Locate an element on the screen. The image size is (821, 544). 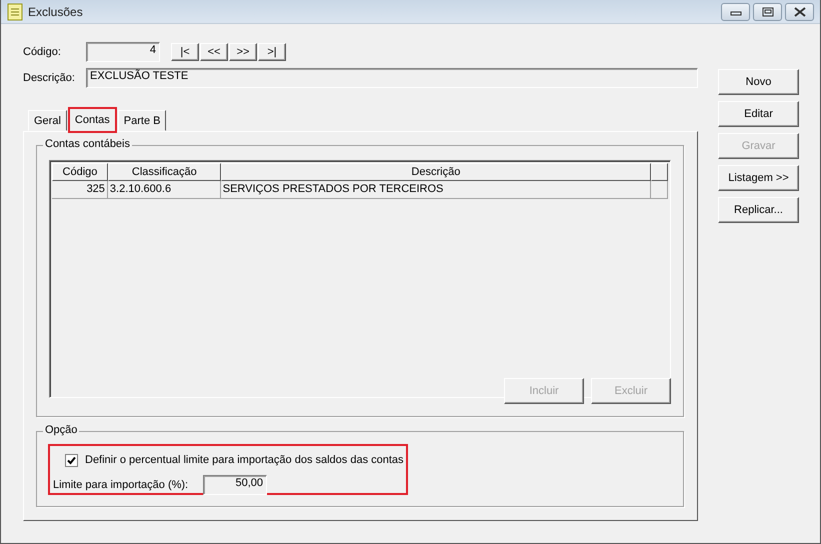
minimize-button is located at coordinates (735, 11).